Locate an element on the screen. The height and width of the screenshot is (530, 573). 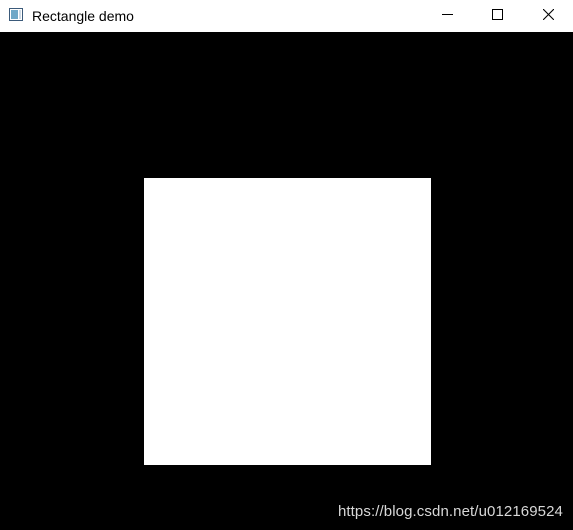
close-button is located at coordinates (548, 16).